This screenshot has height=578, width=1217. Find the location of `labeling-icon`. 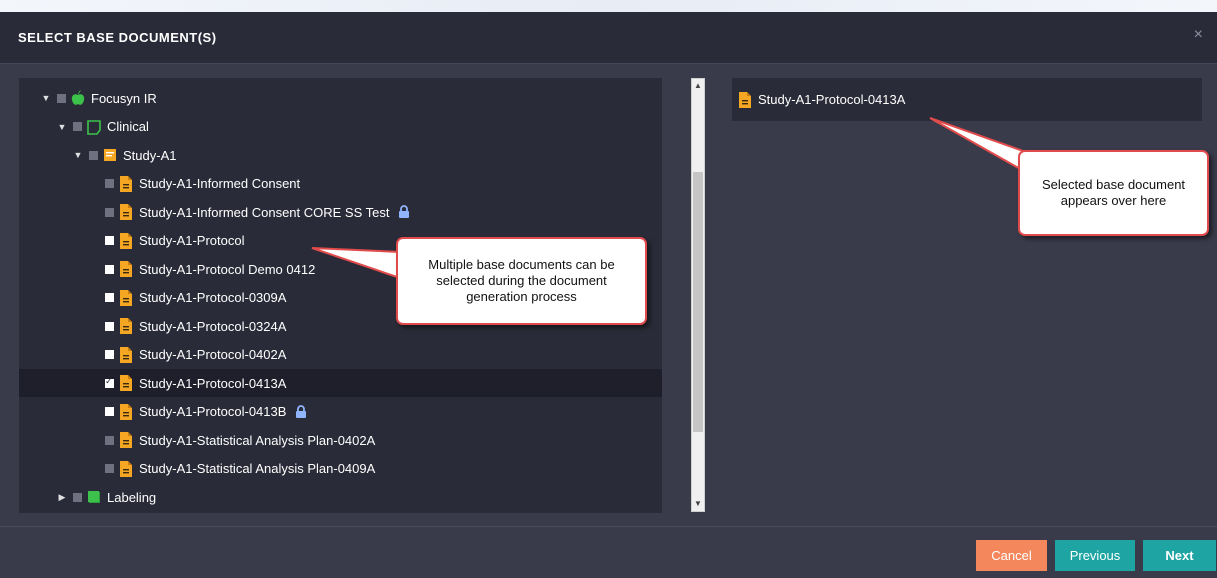

labeling-icon is located at coordinates (94, 497).